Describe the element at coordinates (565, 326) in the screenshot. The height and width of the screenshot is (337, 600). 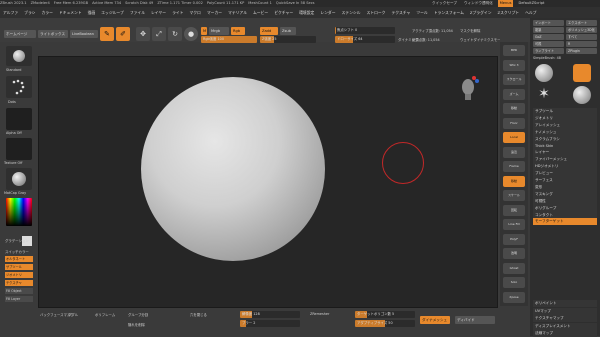
I see `panel-menu-item: ディスプレイスメント` at that location.